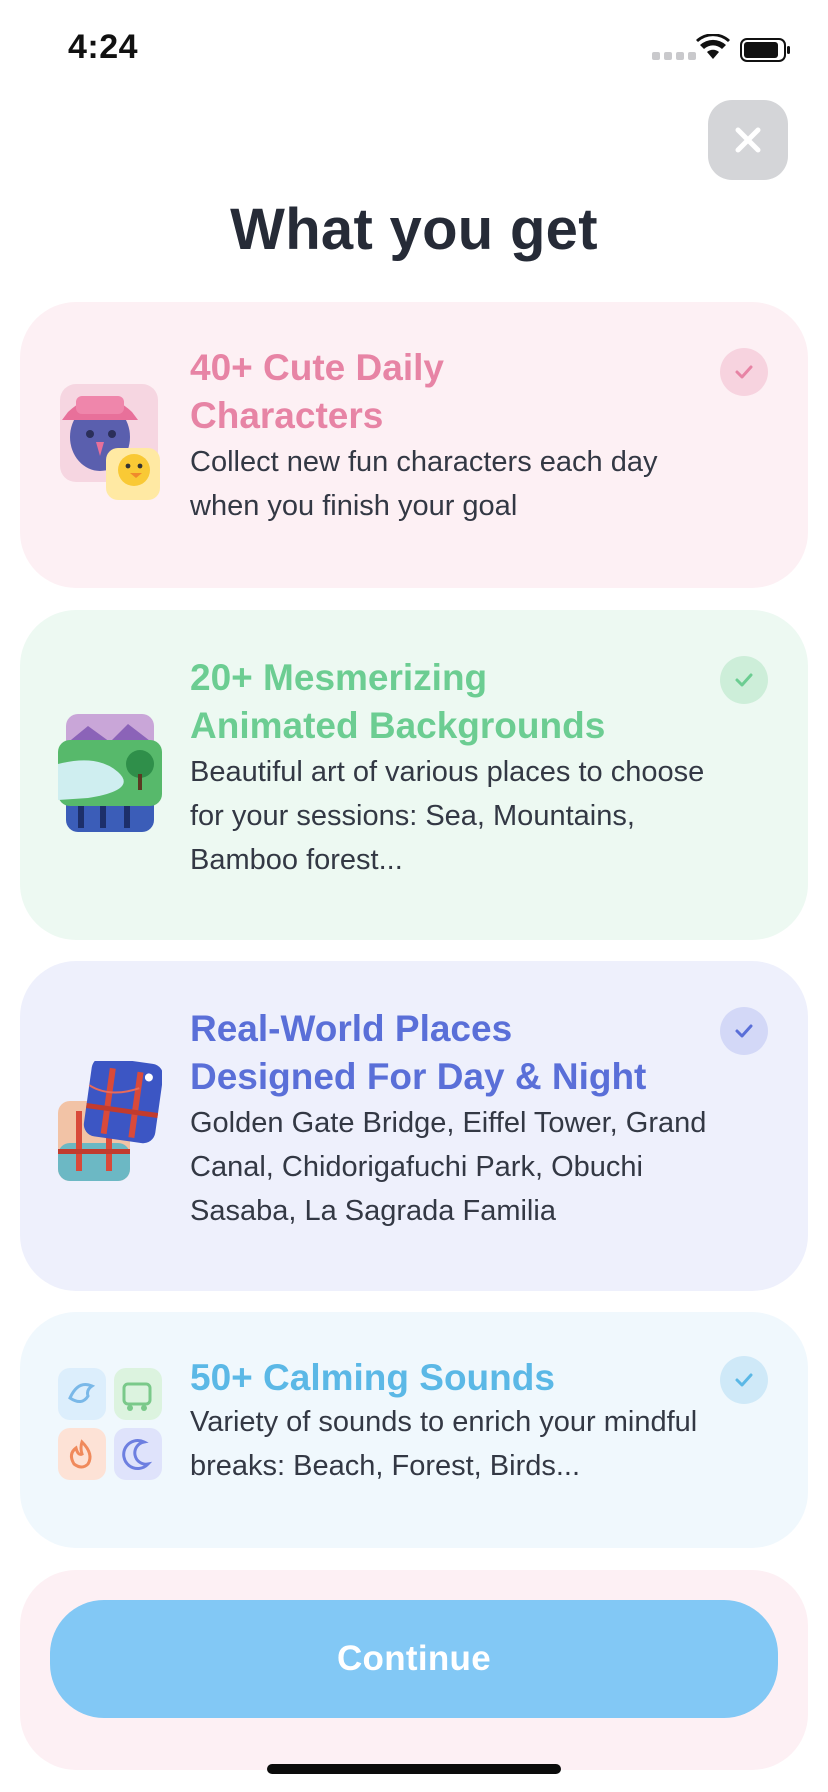 This screenshot has width=828, height=1792. I want to click on feature-desc-places-line3: Sasaba, La Sagrada Familia, so click(373, 1211).